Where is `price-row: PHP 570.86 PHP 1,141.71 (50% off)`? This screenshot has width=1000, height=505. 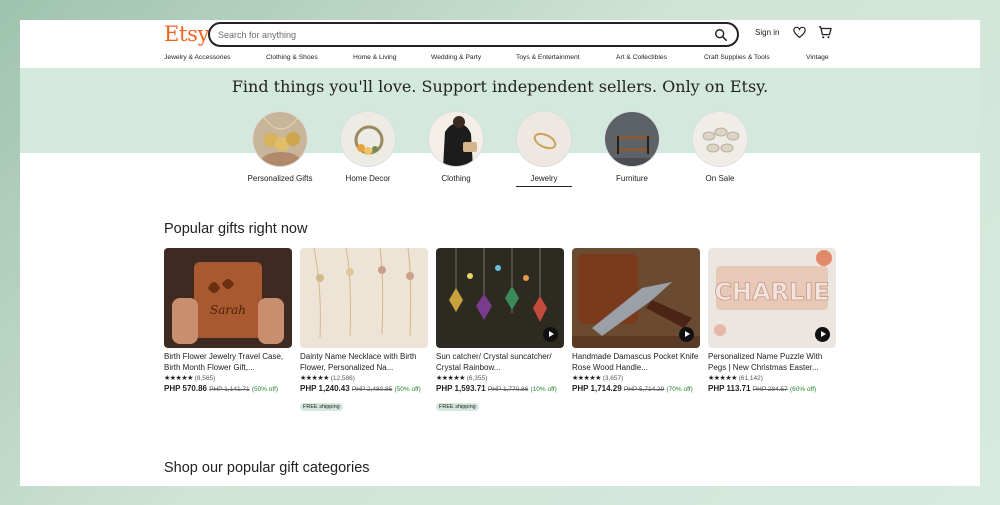
price-row: PHP 570.86 PHP 1,141.71 (50% off) is located at coordinates (228, 389).